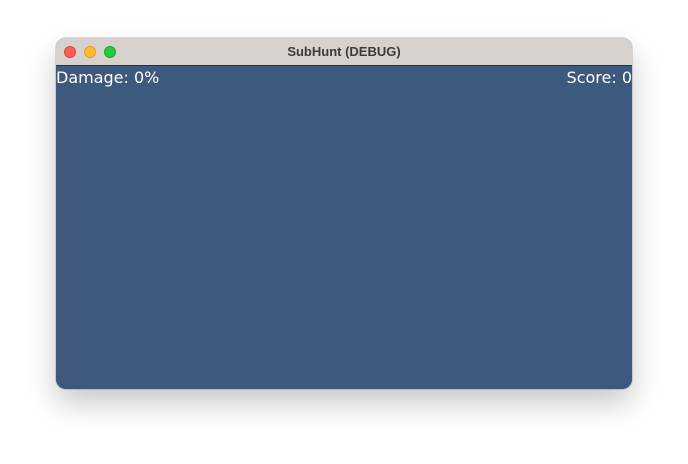  I want to click on score-readout: Score: 0, so click(599, 77).